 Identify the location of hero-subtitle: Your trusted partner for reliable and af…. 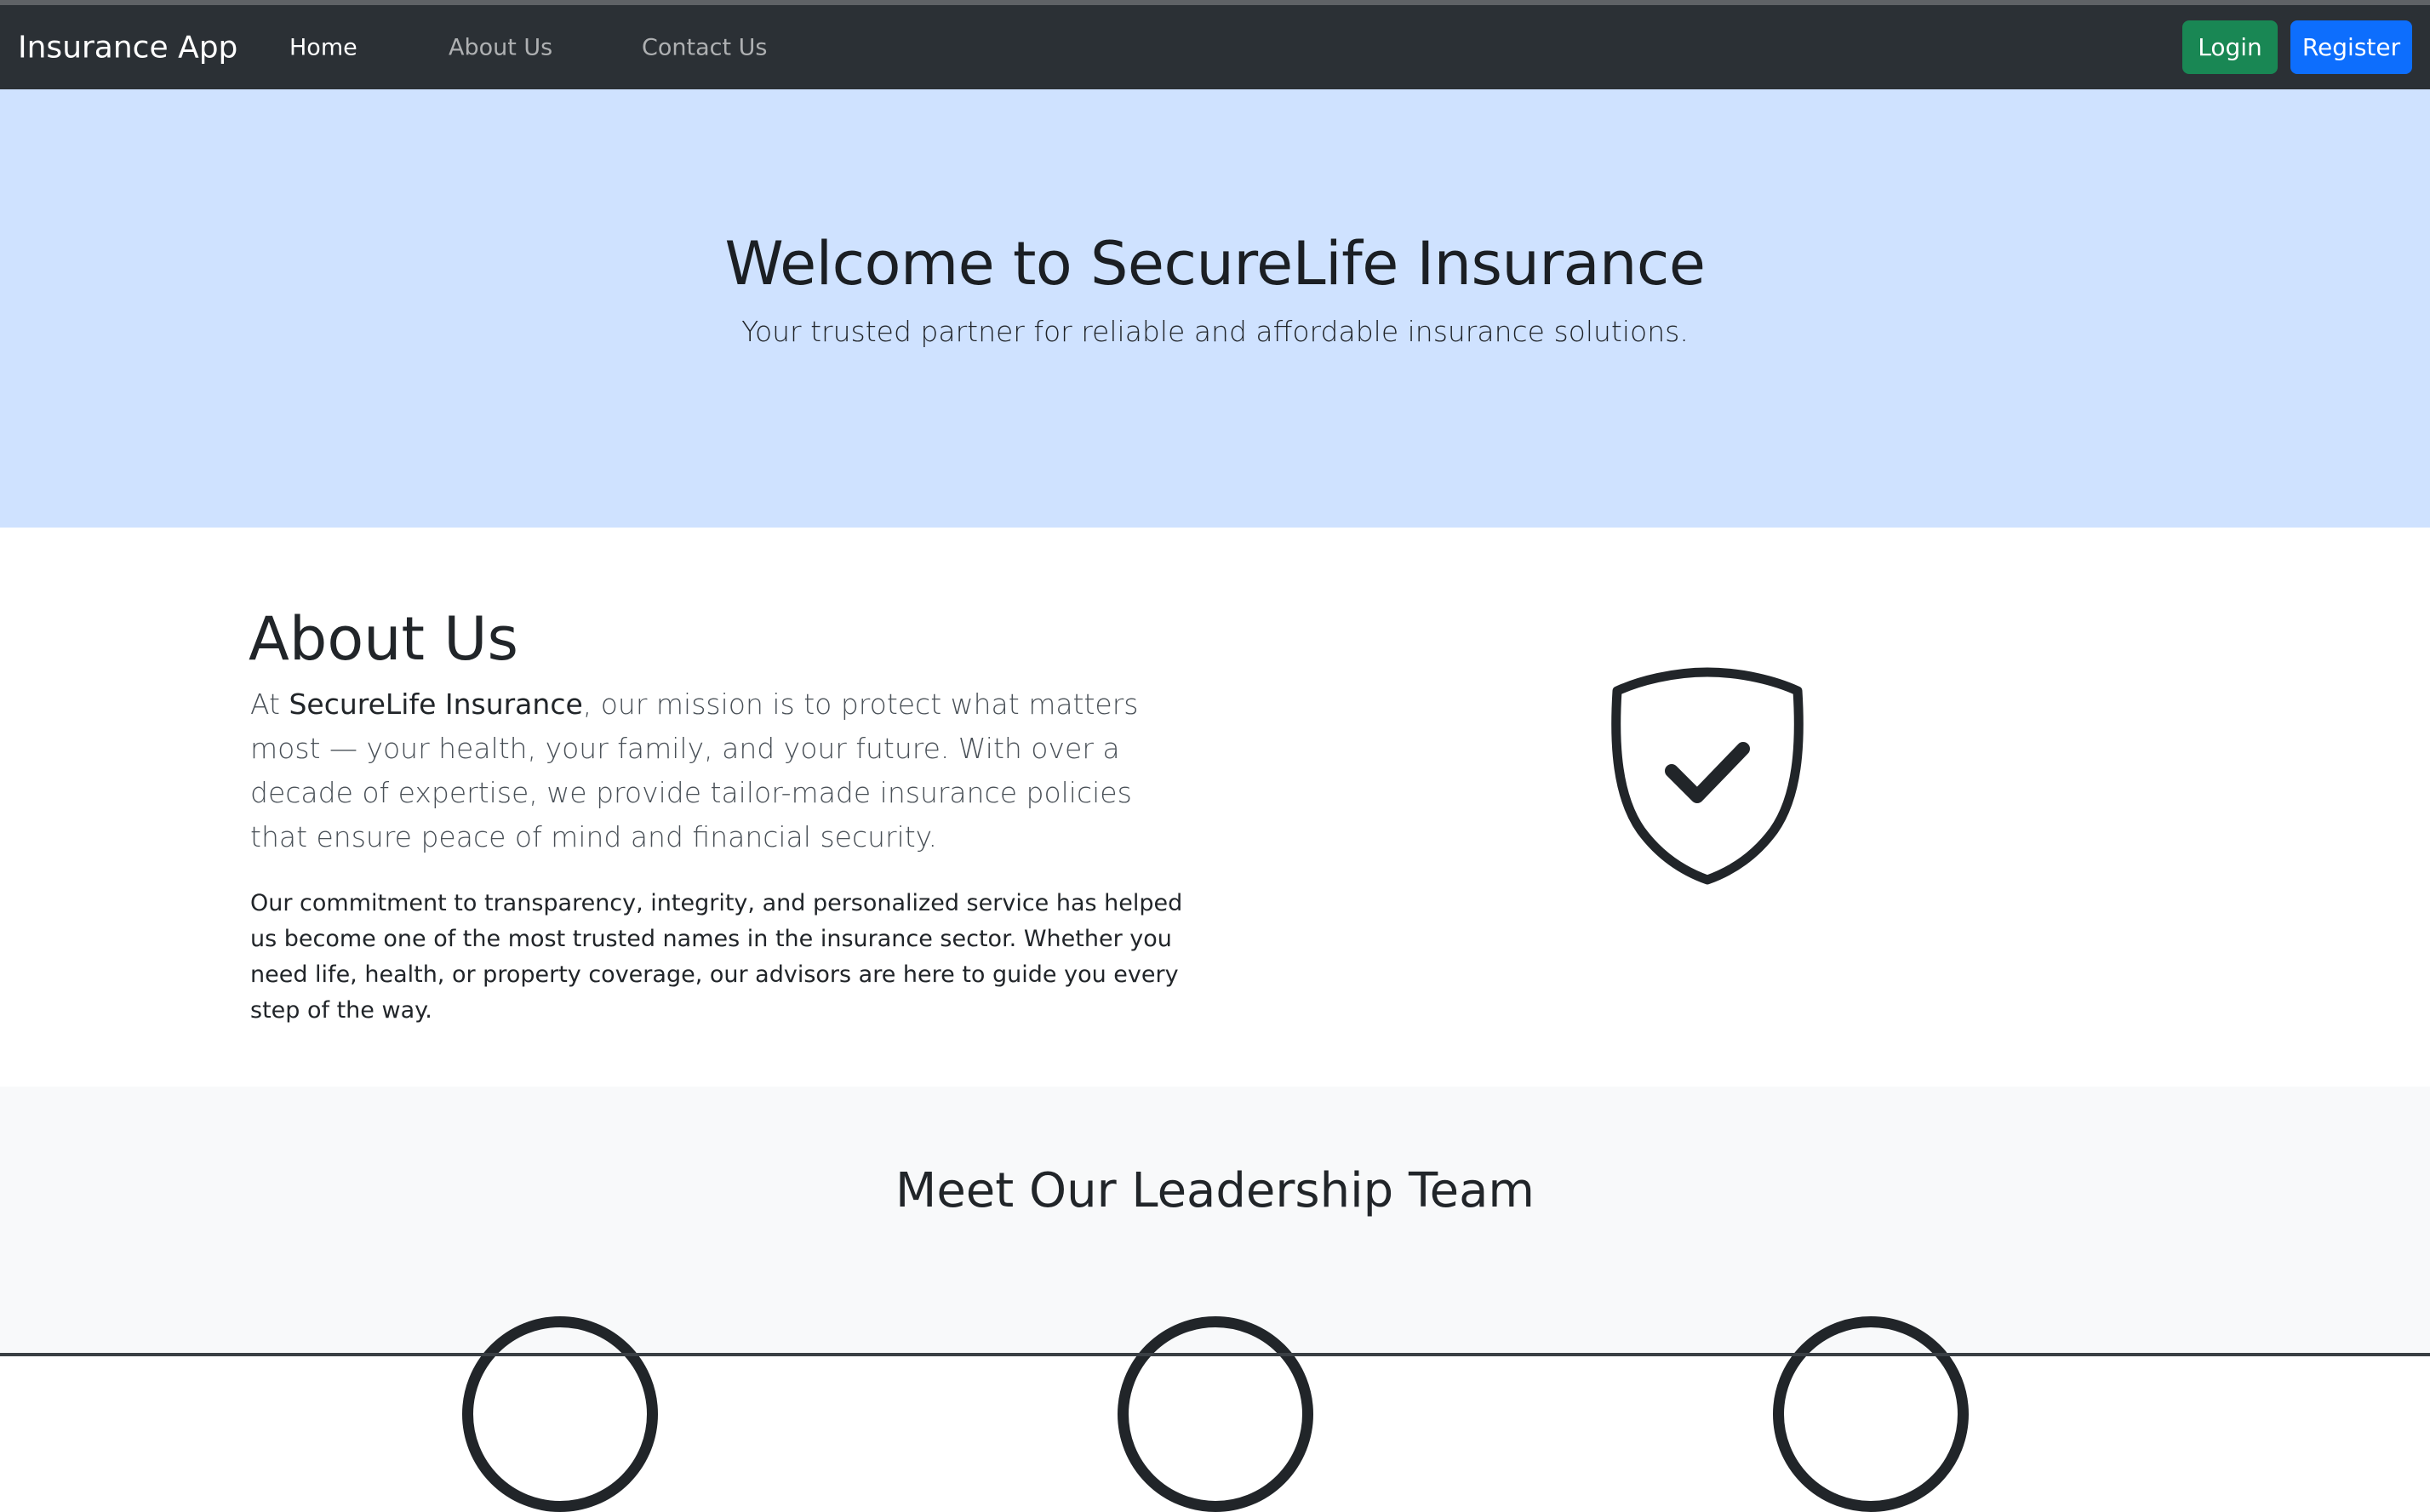
(1215, 331).